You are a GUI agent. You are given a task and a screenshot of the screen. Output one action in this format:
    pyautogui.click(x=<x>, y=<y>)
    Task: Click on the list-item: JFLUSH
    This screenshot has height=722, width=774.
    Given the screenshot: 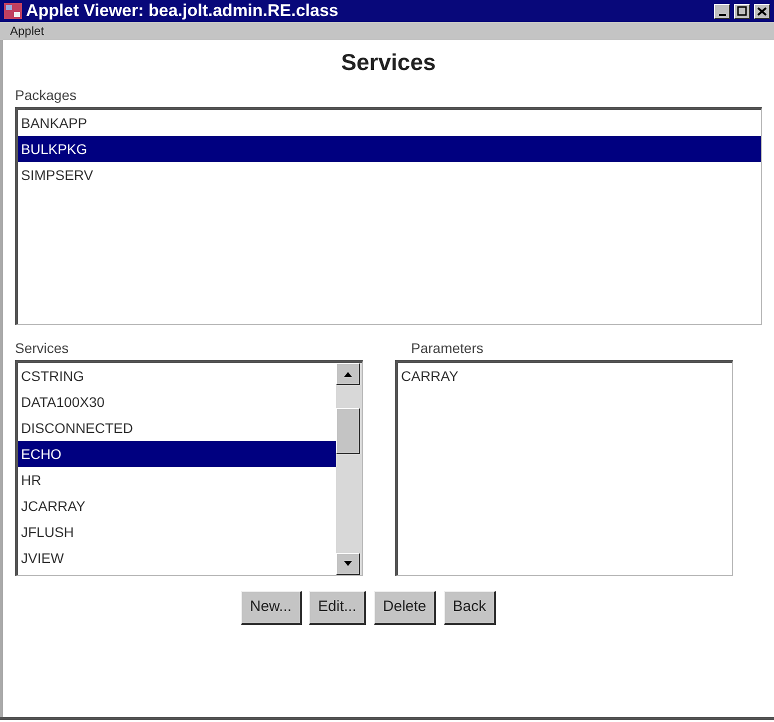 What is the action you would take?
    pyautogui.click(x=177, y=532)
    